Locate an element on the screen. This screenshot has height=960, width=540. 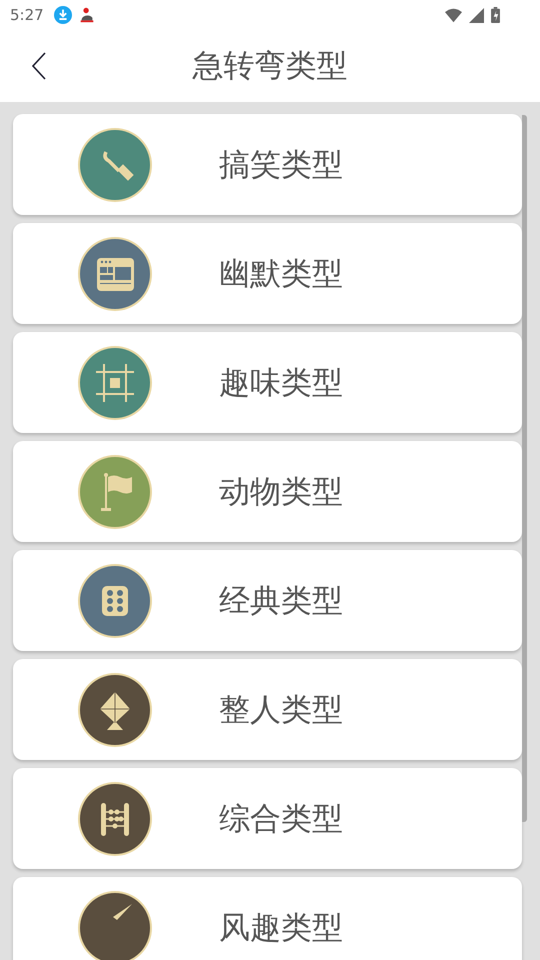
signal-icon is located at coordinates (476, 15).